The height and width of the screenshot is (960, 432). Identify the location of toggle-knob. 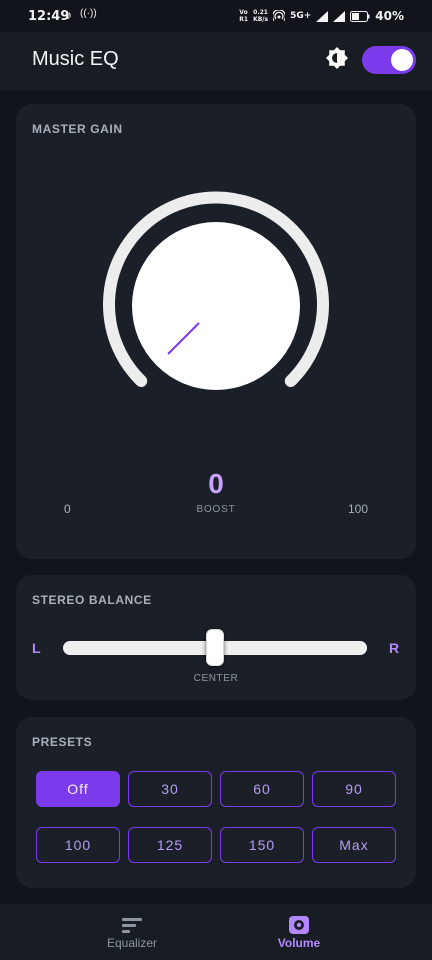
(402, 60).